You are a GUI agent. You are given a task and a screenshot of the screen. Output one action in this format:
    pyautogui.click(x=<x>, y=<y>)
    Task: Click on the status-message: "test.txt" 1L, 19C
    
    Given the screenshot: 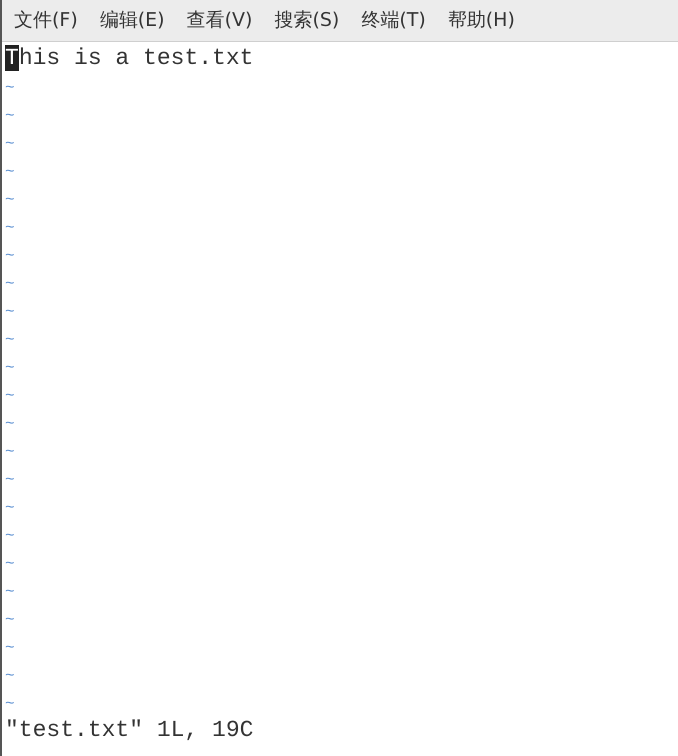 What is the action you would take?
    pyautogui.click(x=129, y=730)
    